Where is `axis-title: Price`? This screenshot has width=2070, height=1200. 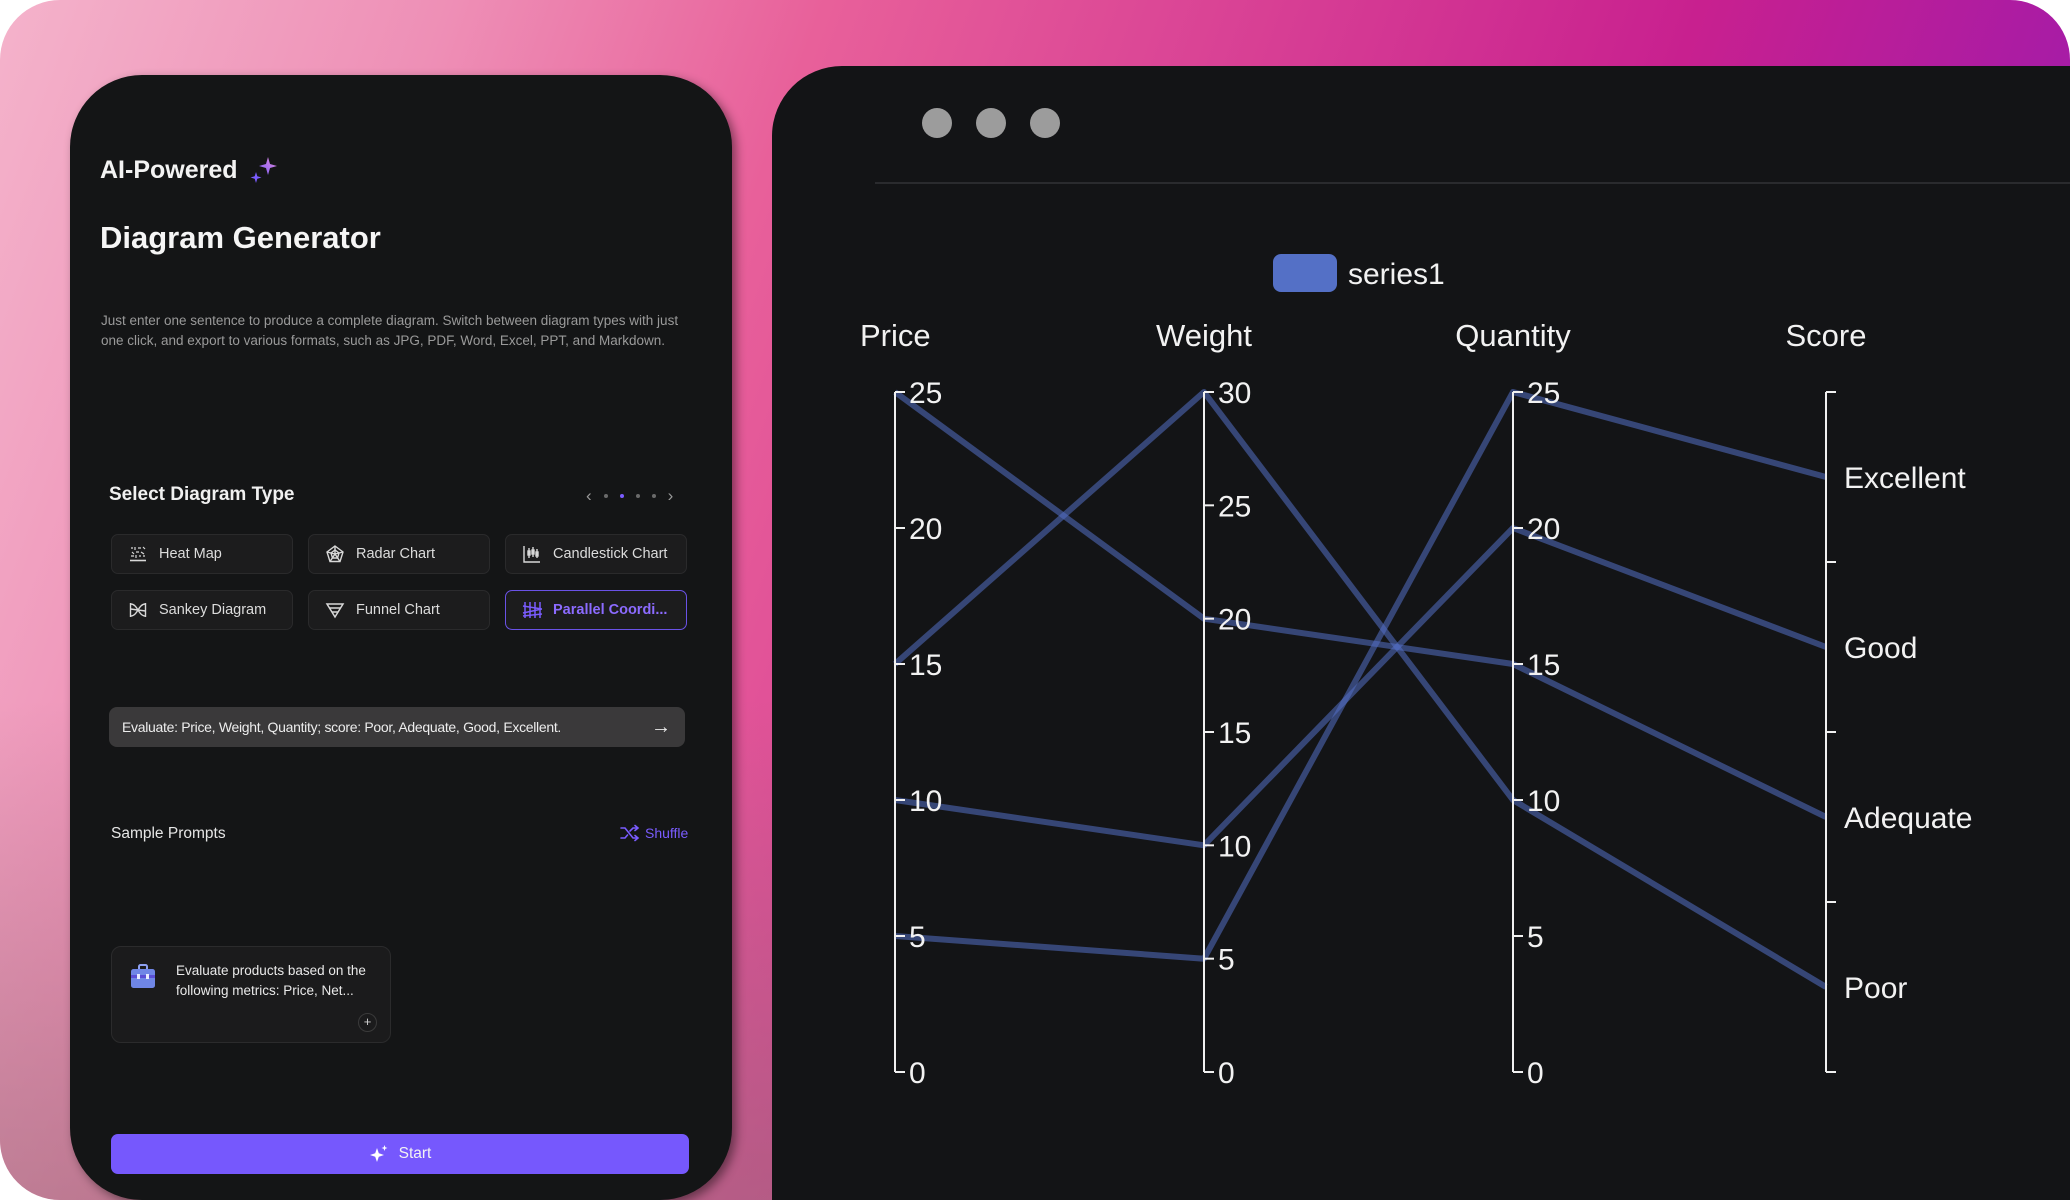
axis-title: Price is located at coordinates (895, 335).